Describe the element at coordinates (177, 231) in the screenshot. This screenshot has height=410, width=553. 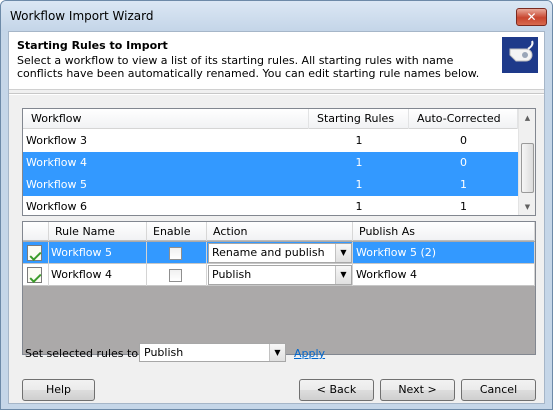
I see `column-header-enable: Enable` at that location.